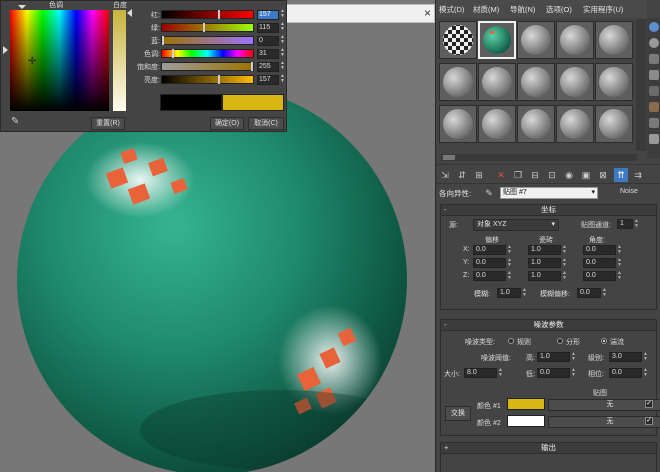 The width and height of the screenshot is (660, 472). I want to click on show-map-in-viewport-icon: ▣, so click(586, 175).